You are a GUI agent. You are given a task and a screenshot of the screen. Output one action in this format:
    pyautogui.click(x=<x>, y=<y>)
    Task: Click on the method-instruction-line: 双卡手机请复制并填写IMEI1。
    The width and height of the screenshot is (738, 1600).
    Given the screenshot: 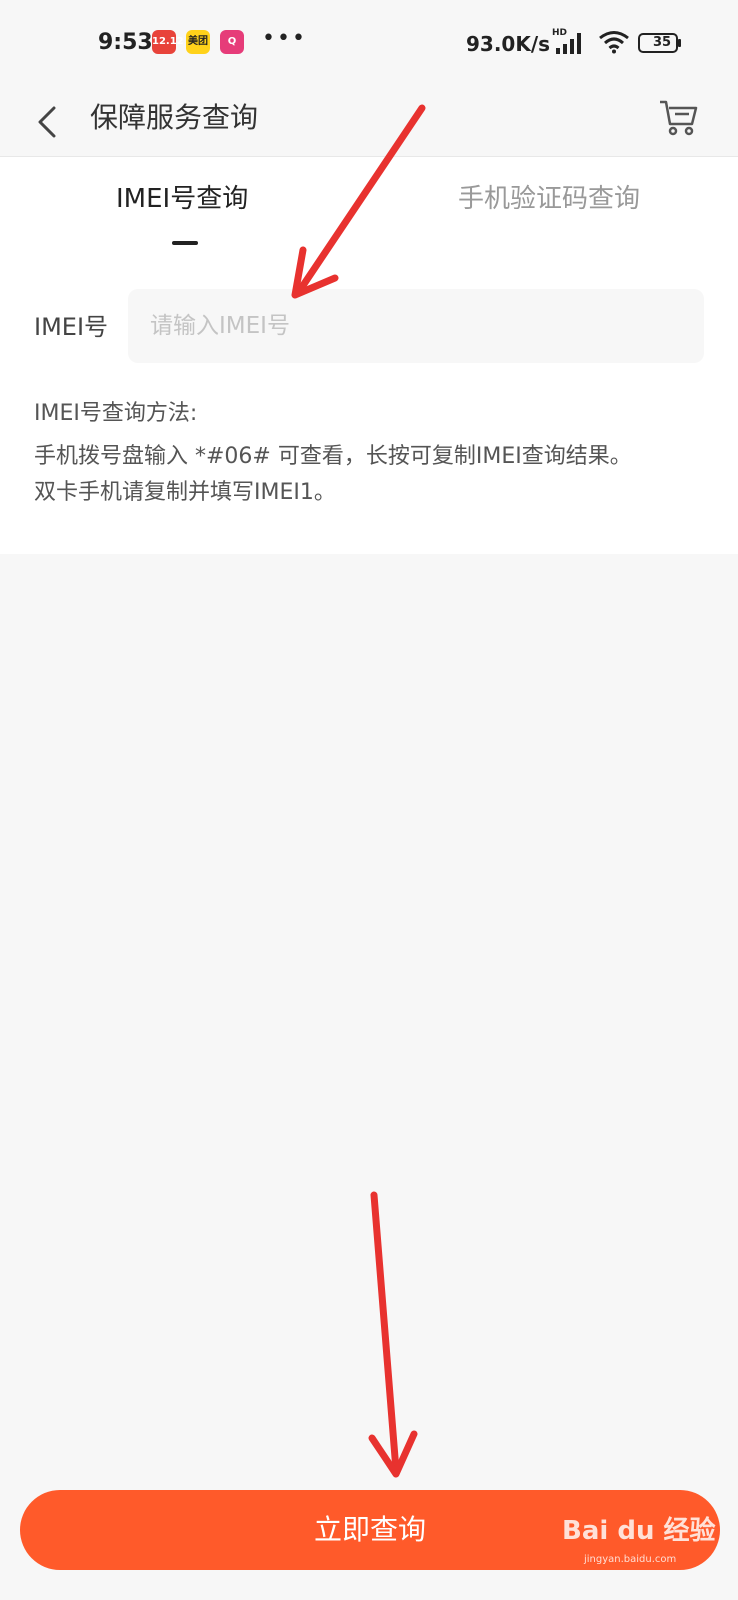 What is the action you would take?
    pyautogui.click(x=185, y=492)
    